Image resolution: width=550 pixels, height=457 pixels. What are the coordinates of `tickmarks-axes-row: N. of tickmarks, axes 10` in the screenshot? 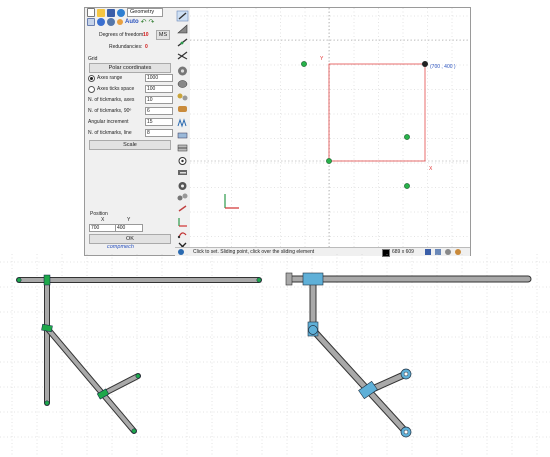 It's located at (130, 100).